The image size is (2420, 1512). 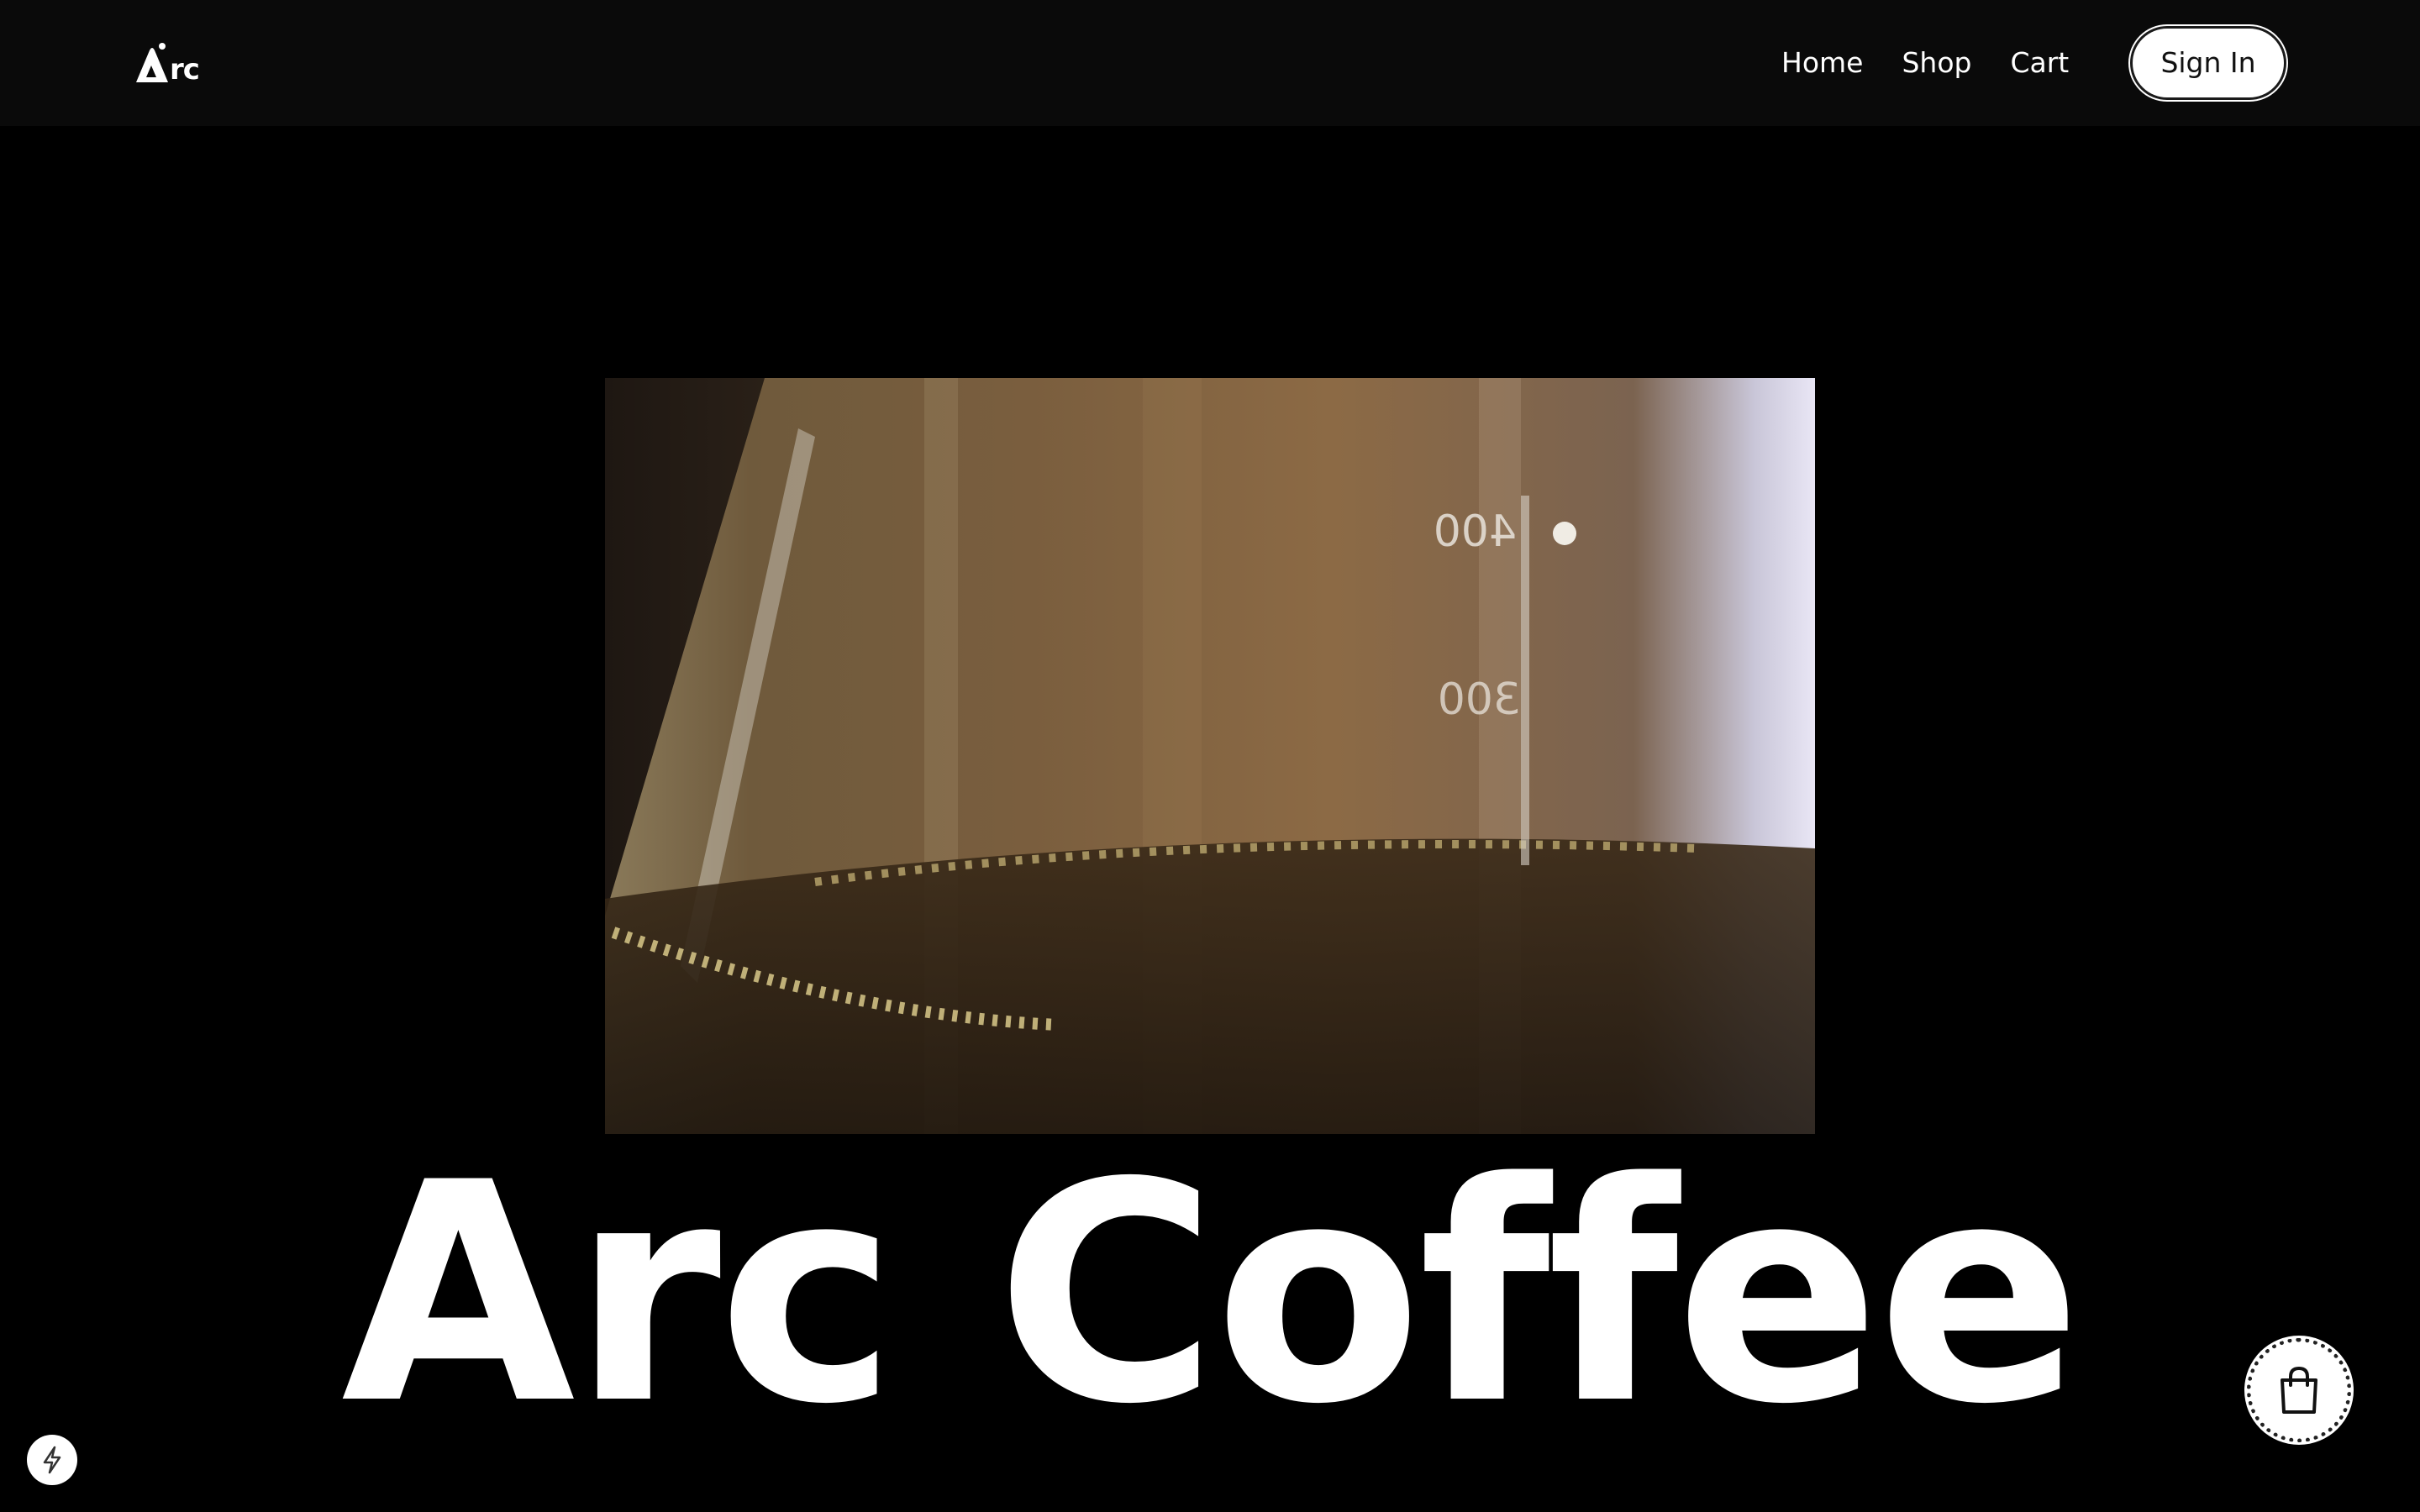 I want to click on logo-text: rc, so click(x=185, y=70).